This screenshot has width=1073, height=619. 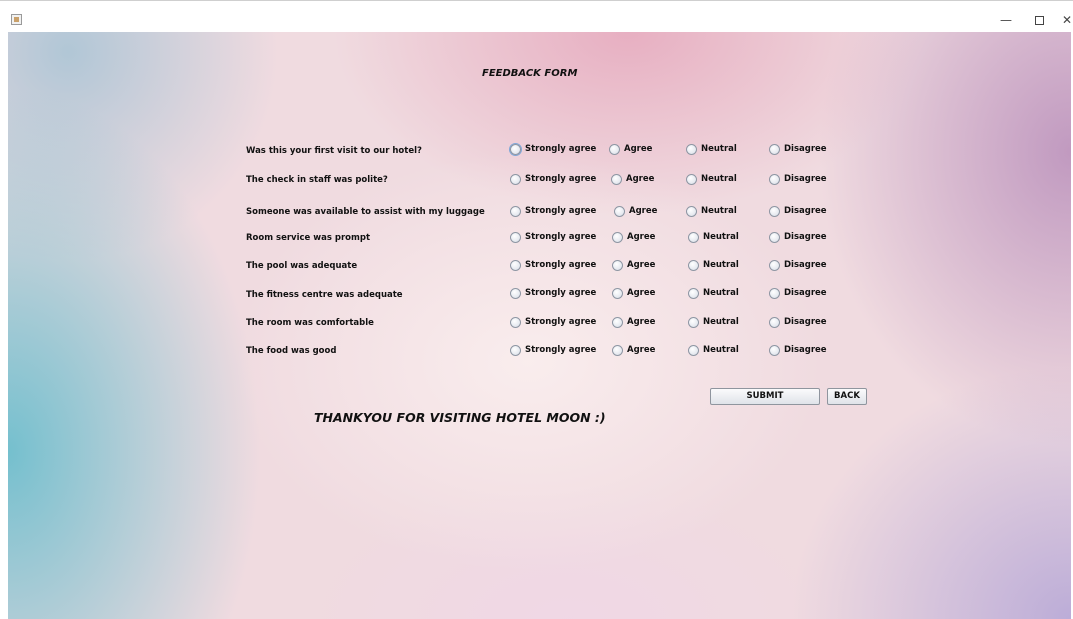 What do you see at coordinates (334, 151) in the screenshot?
I see `question-label: Was this your first visit to our hotel?` at bounding box center [334, 151].